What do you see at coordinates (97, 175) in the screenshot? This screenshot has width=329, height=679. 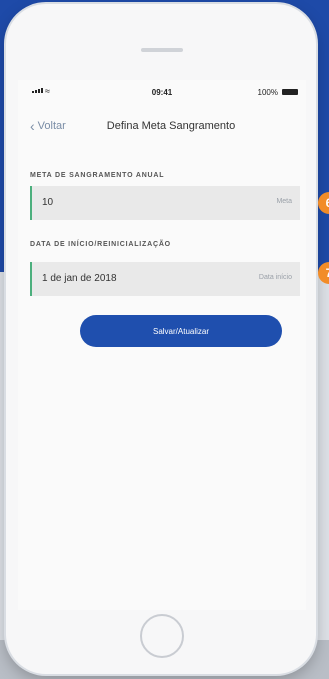 I see `annual-goal-label: META DE SANGRAMENTO ANUAL` at bounding box center [97, 175].